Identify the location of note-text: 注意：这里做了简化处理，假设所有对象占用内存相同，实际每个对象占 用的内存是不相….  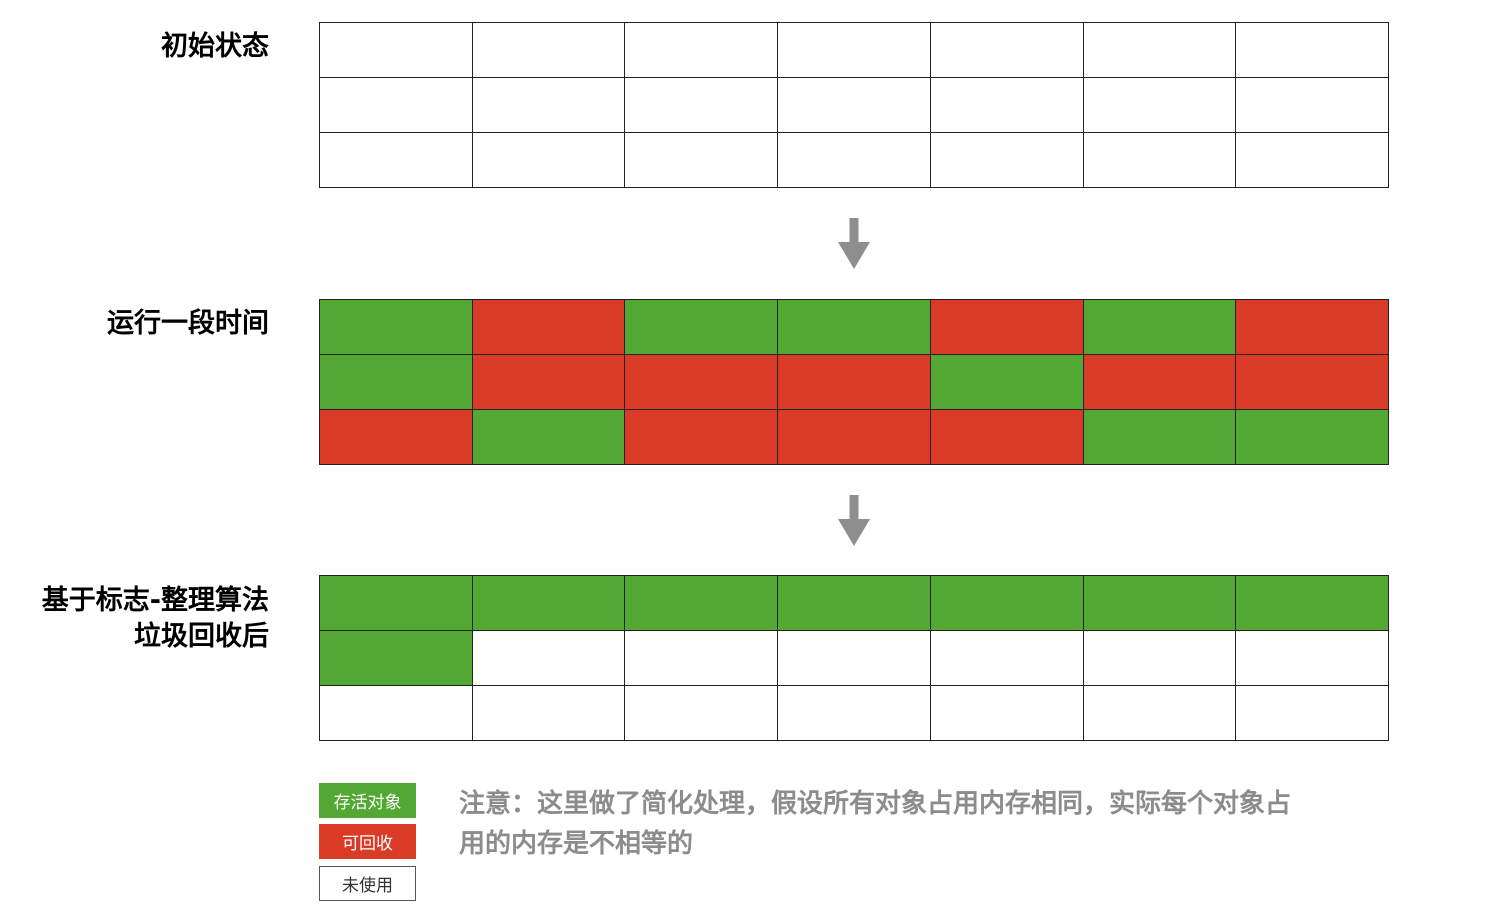
(919, 824).